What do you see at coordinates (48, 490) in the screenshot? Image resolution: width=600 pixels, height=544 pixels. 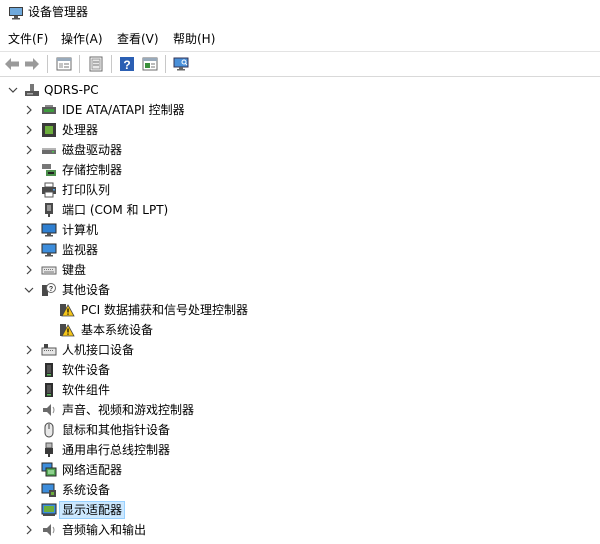 I see `system-device-icon` at bounding box center [48, 490].